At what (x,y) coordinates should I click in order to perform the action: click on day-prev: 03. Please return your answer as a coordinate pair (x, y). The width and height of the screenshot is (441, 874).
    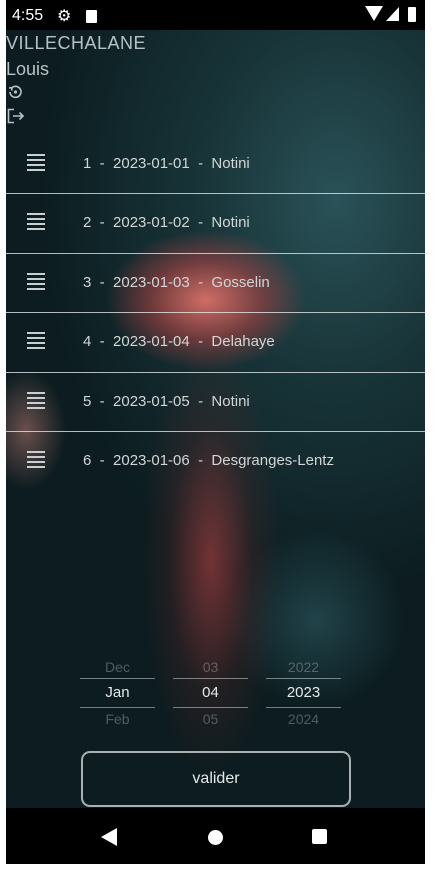
    Looking at the image, I should click on (210, 667).